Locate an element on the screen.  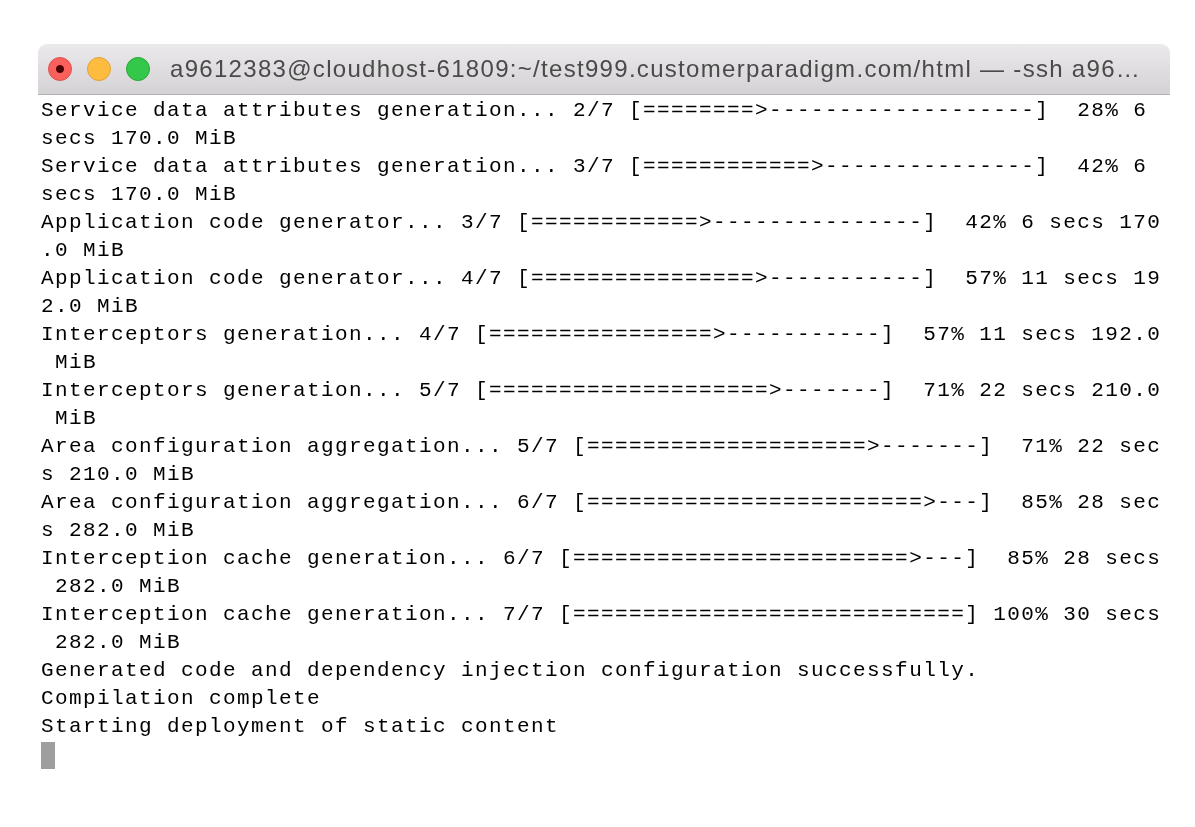
terminal-line: Interceptors generation... 5/7 [====================>-------] 71% 22 secs 210.0 is located at coordinates (601, 391).